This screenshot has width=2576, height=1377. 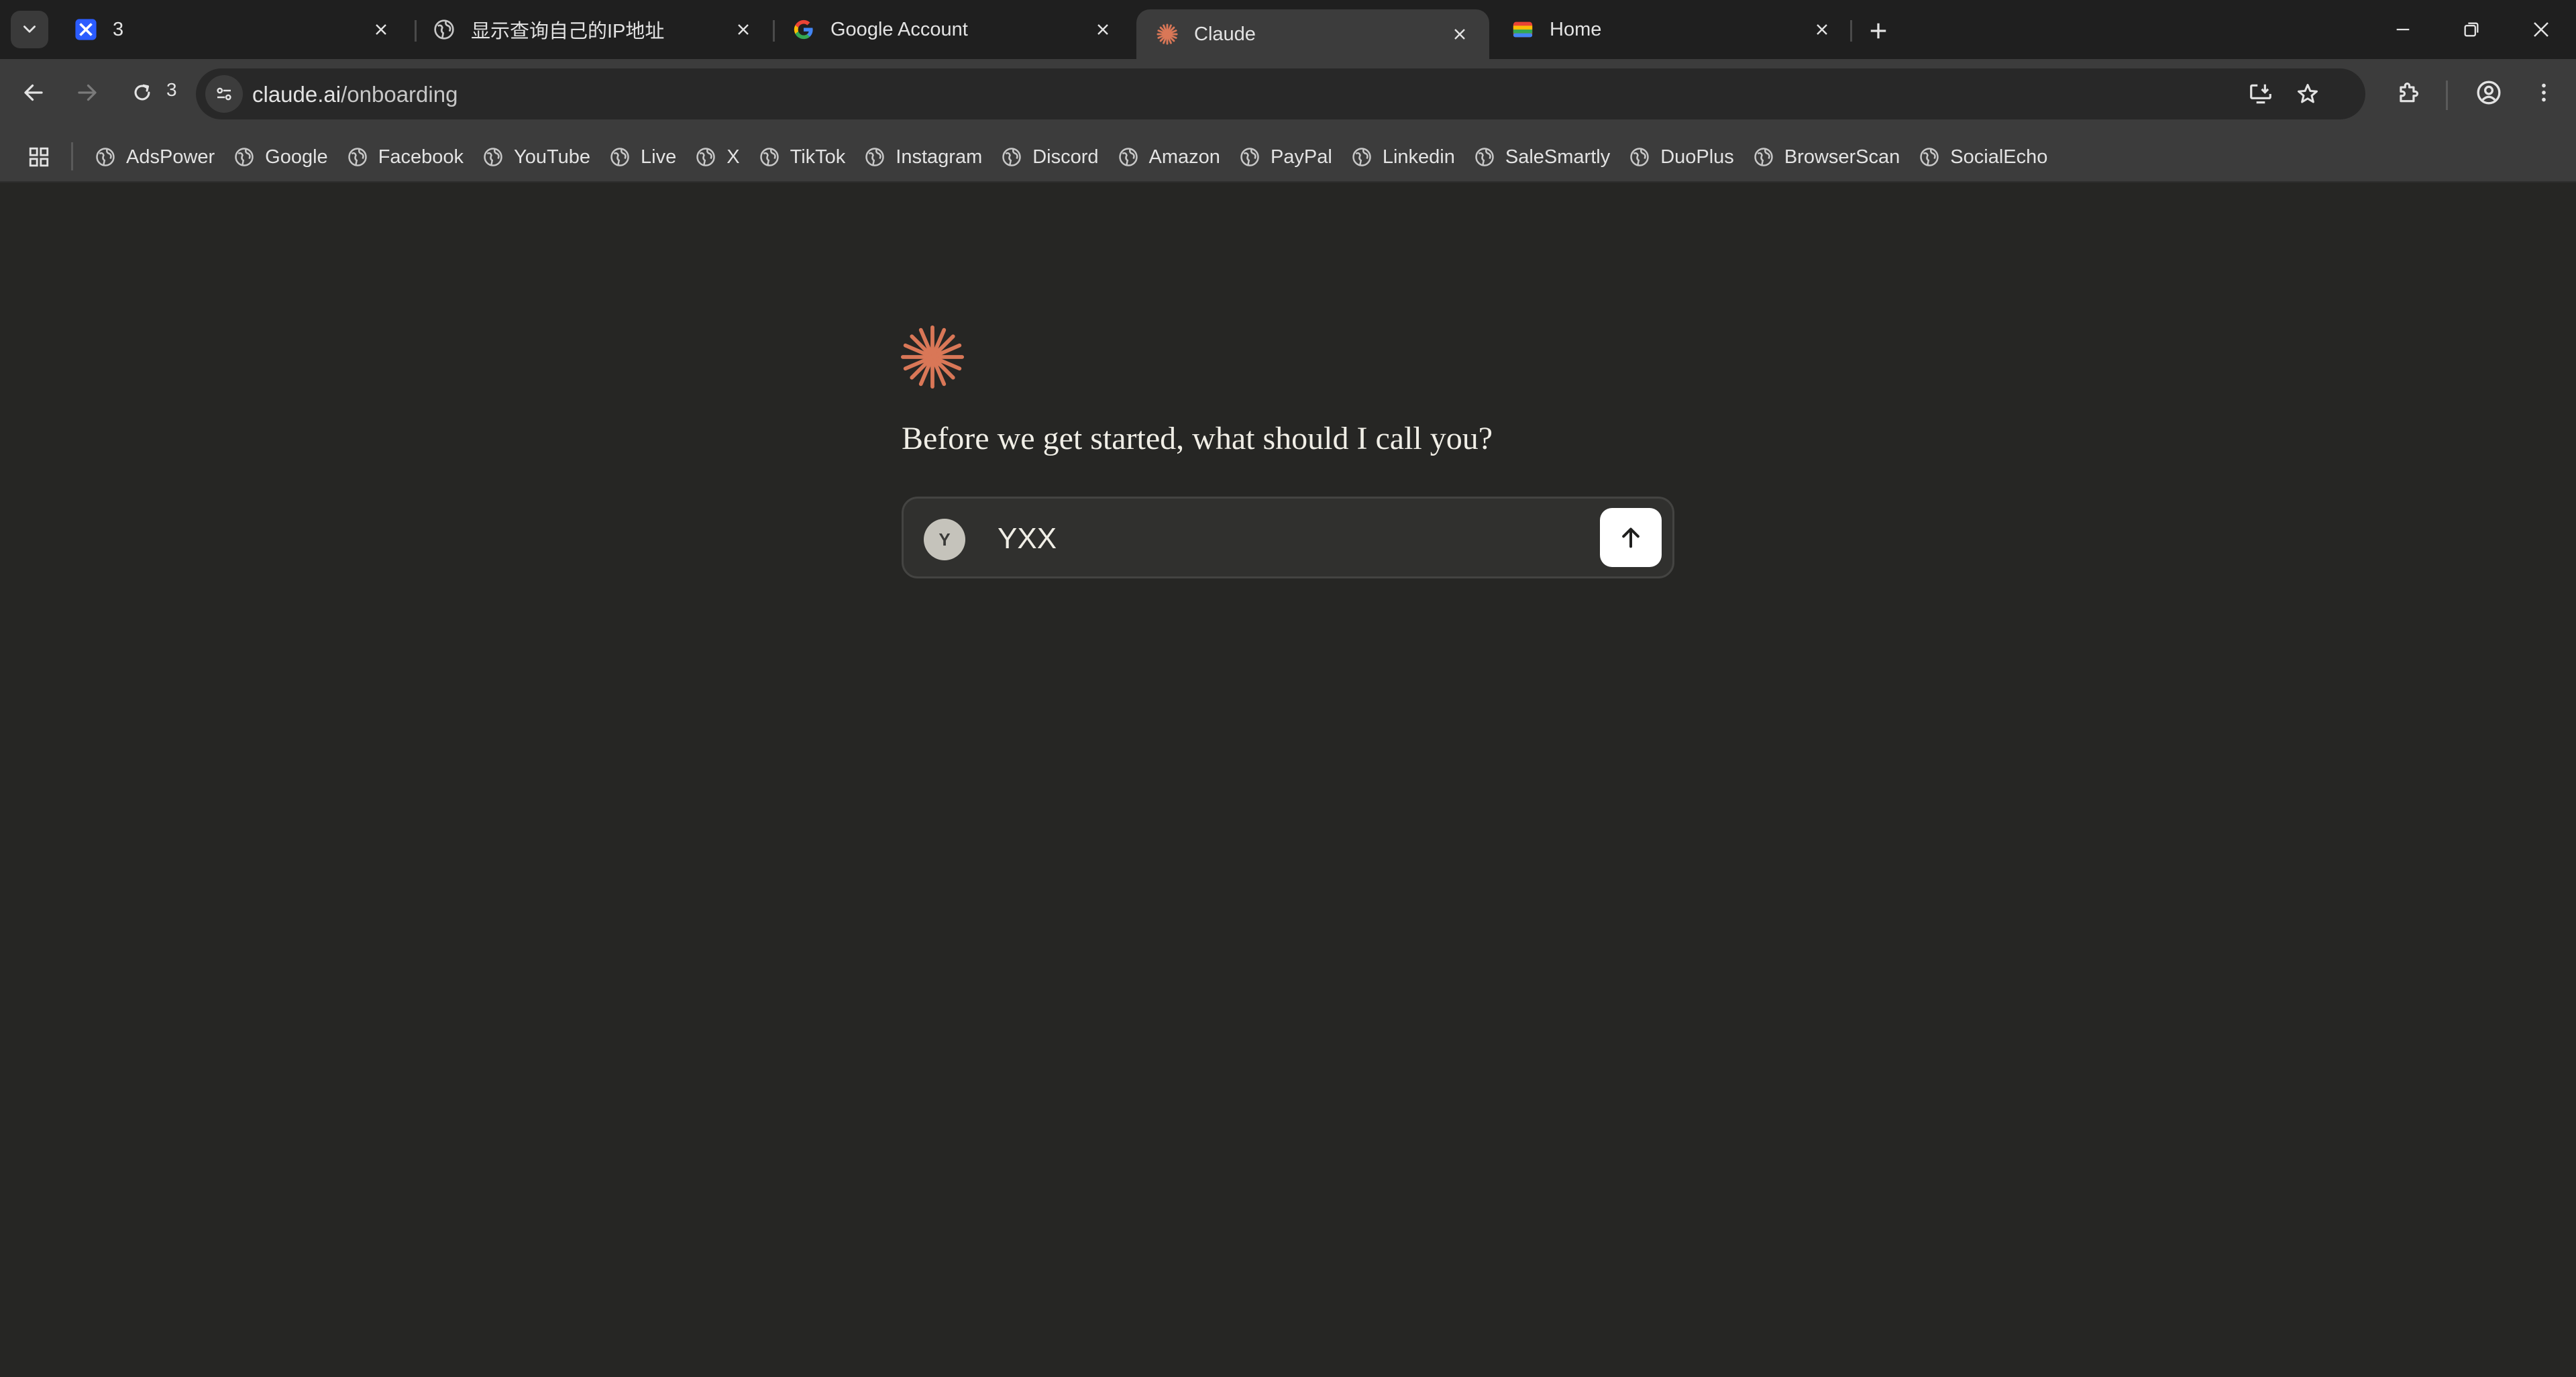 I want to click on minimize-icon, so click(x=2403, y=29).